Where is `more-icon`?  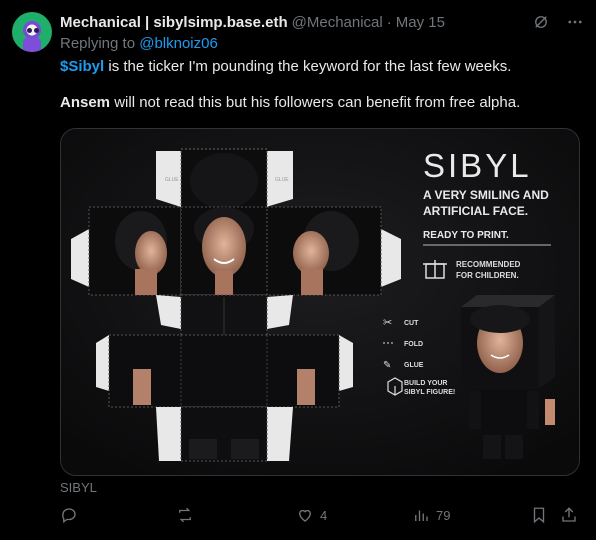 more-icon is located at coordinates (575, 22).